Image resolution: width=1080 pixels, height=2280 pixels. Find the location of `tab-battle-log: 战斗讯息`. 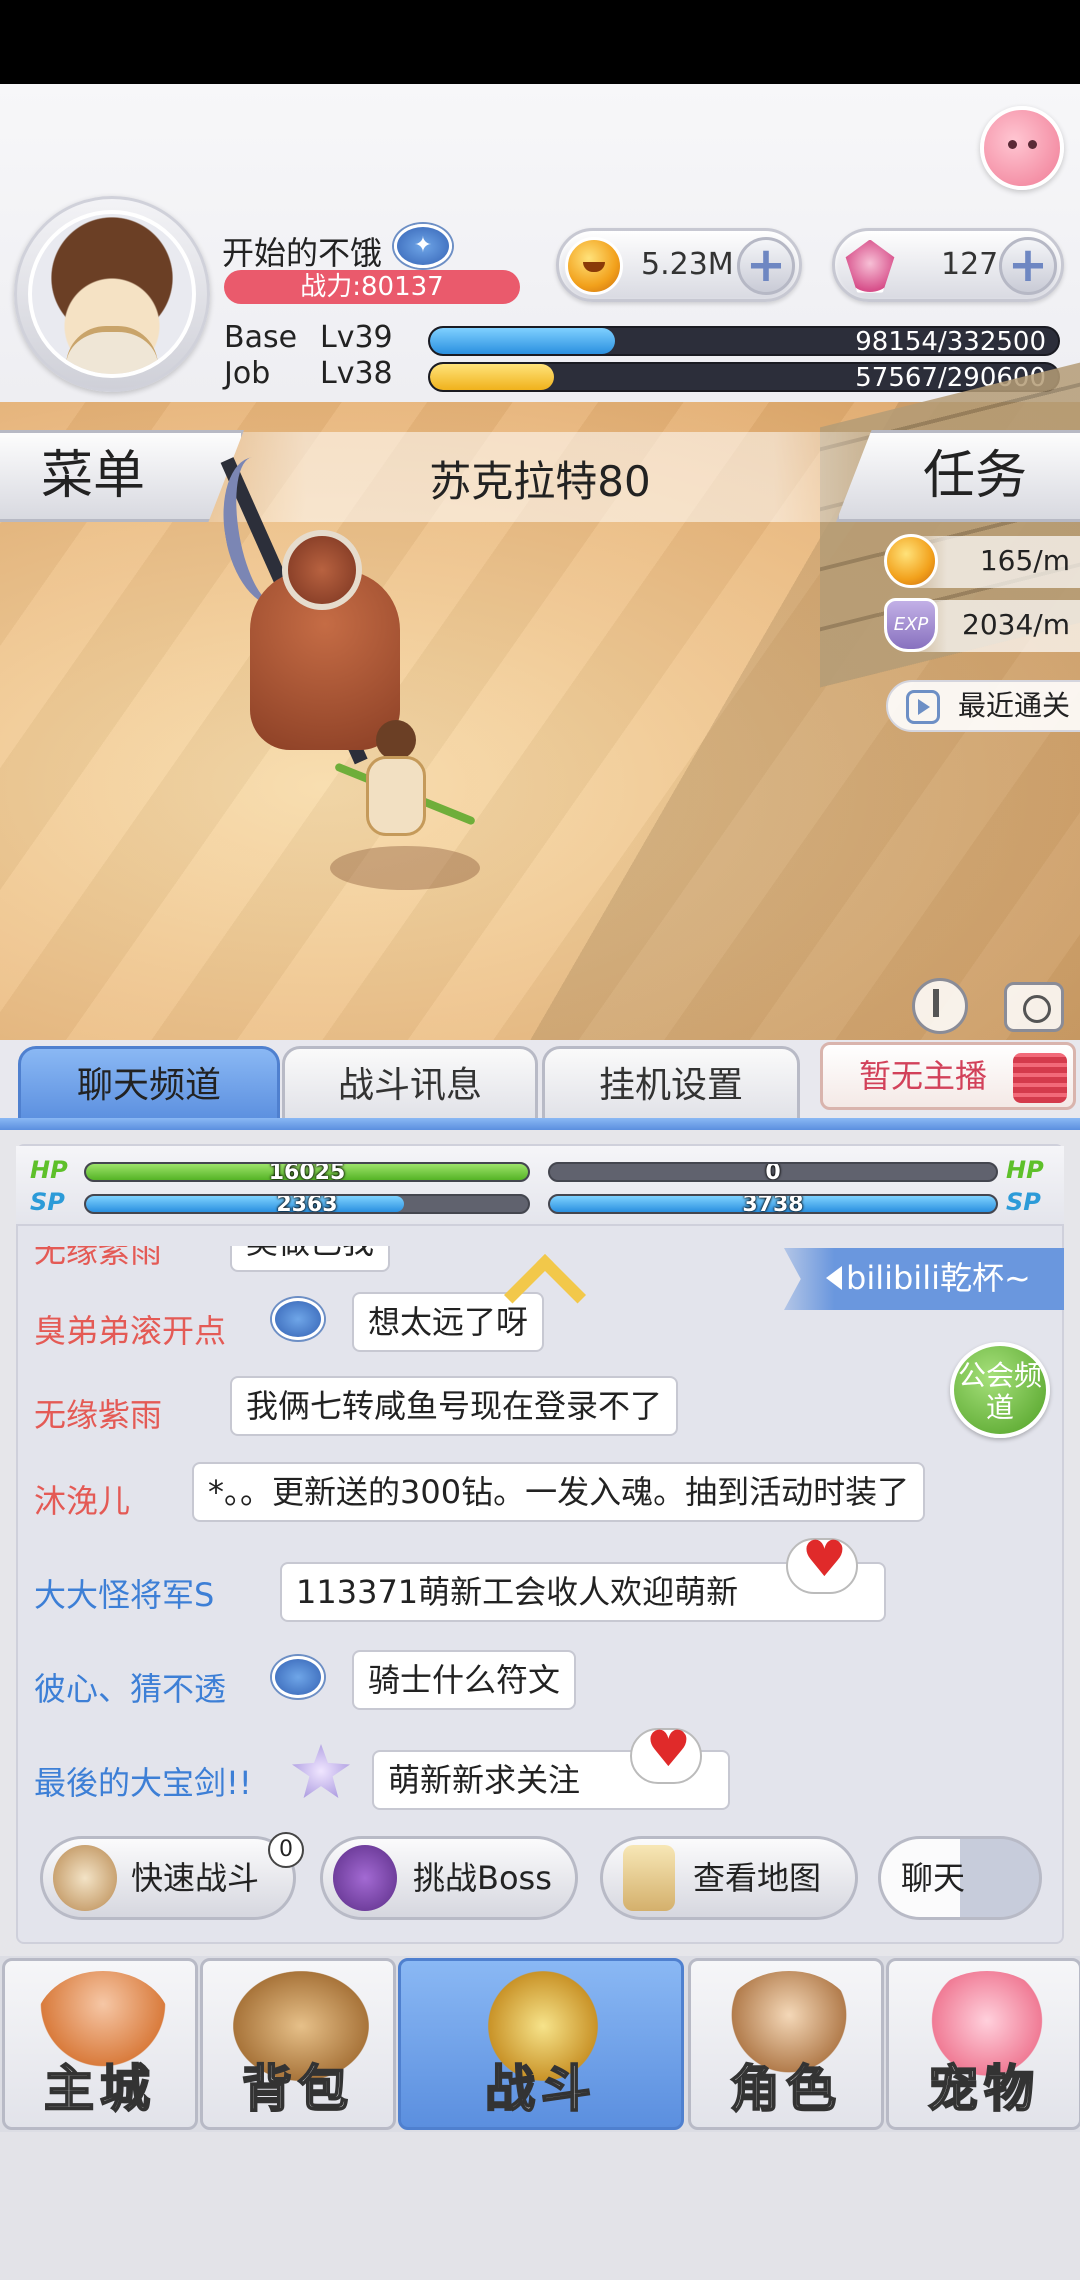

tab-battle-log: 战斗讯息 is located at coordinates (410, 1085).